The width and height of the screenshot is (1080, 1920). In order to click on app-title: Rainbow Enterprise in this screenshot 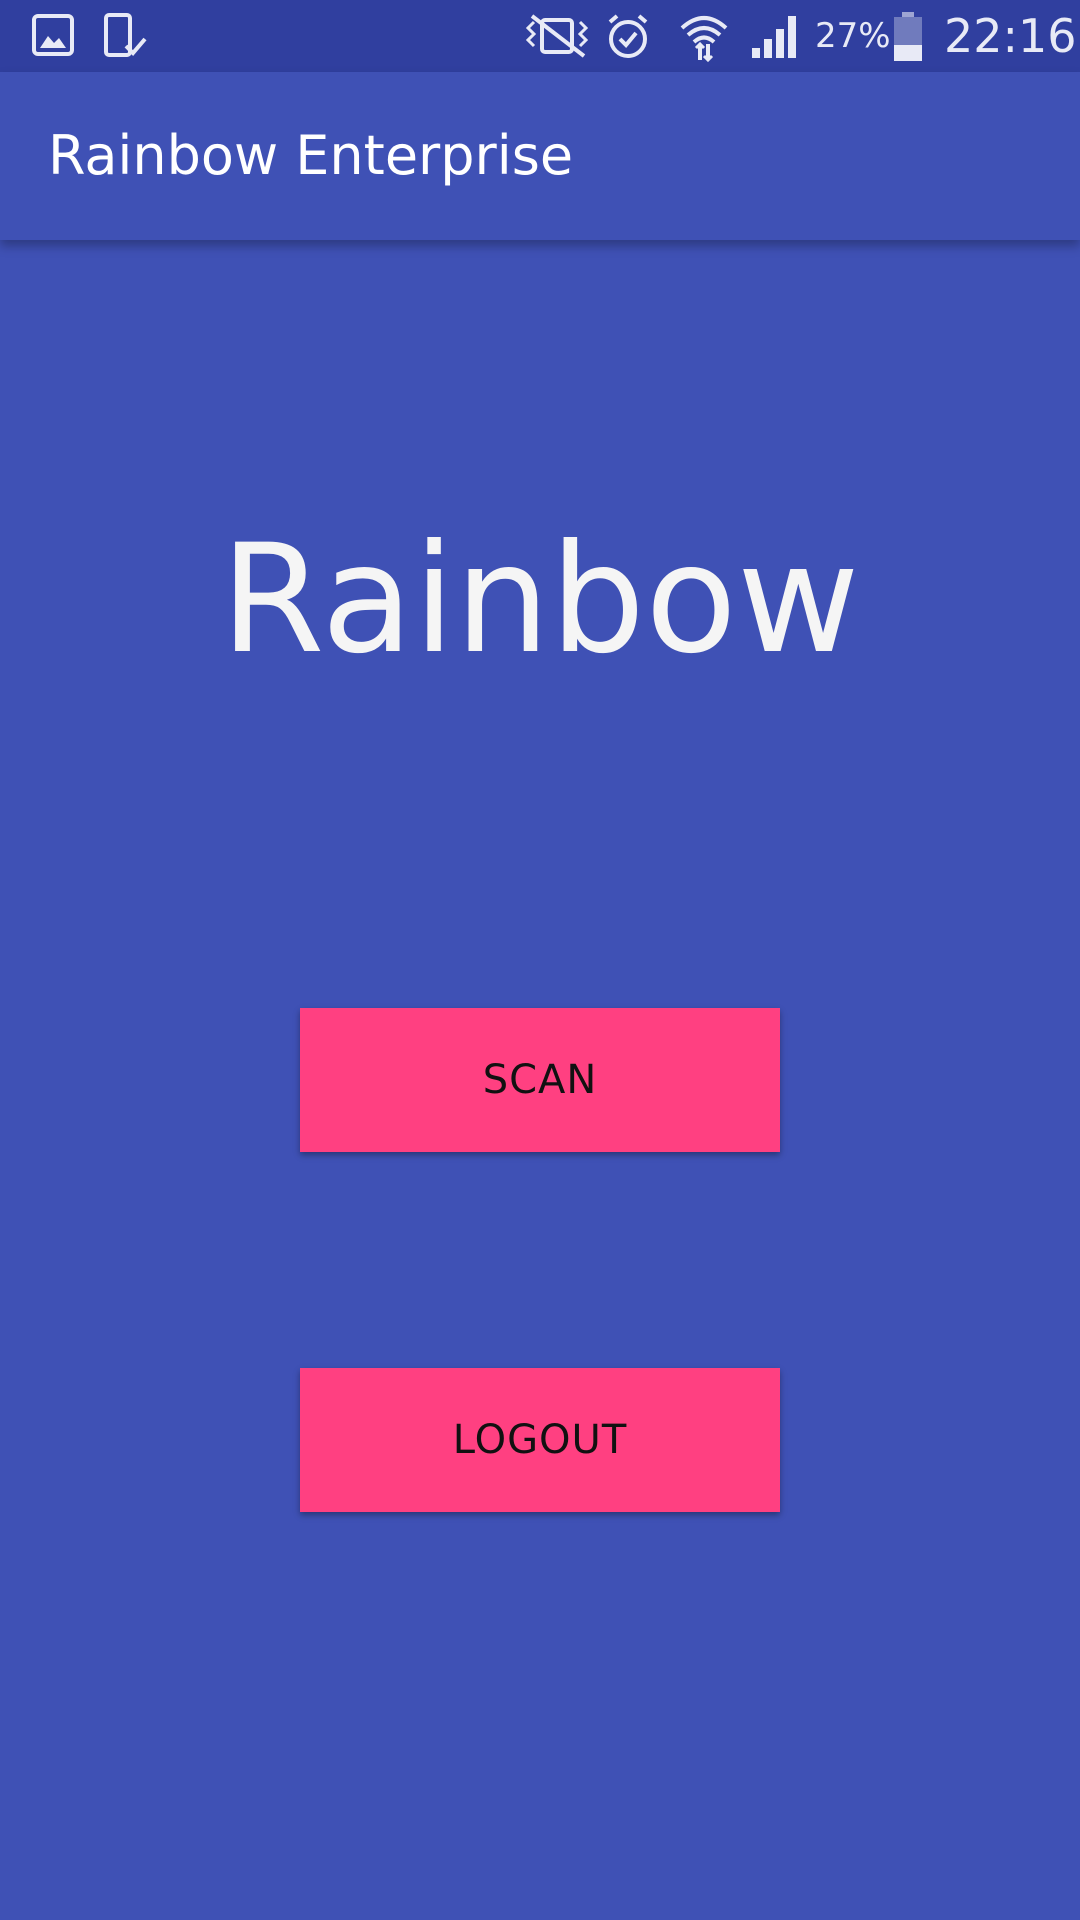, I will do `click(311, 155)`.